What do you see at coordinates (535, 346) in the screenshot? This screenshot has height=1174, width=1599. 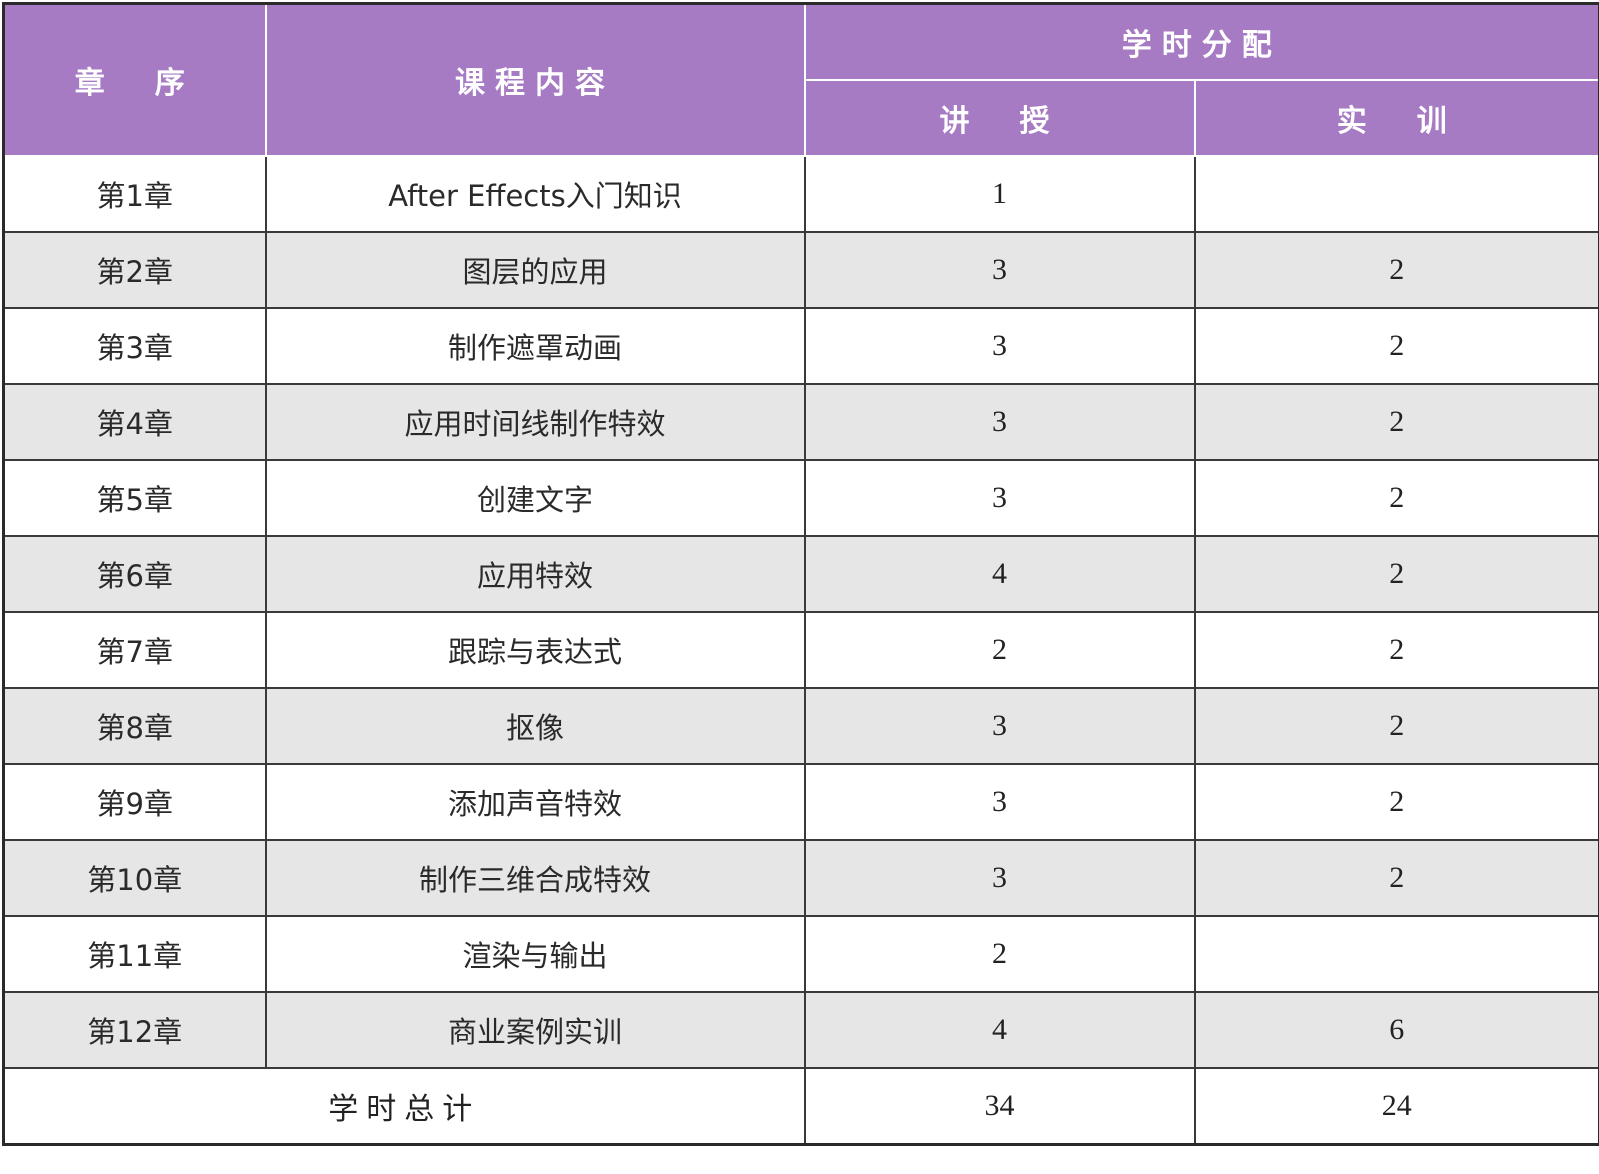 I see `content-cell: 制作遮罩动画` at bounding box center [535, 346].